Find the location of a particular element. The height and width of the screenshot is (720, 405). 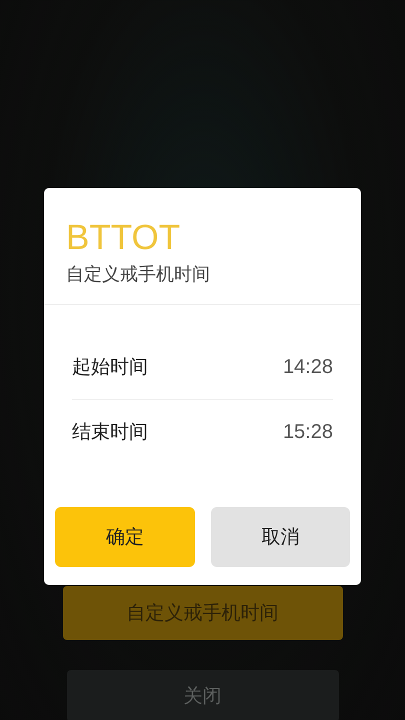

time-value: 15:28 is located at coordinates (307, 432).